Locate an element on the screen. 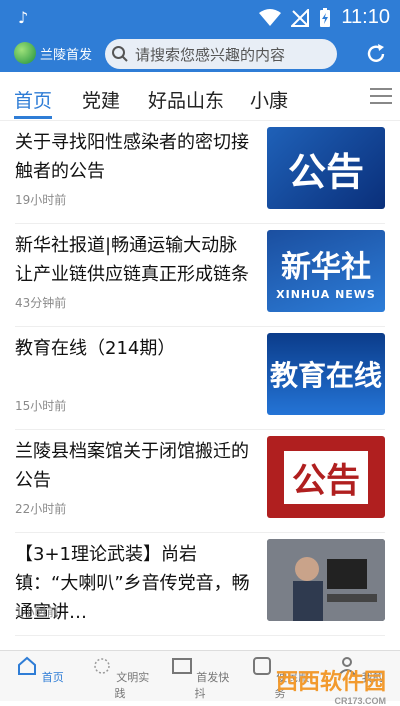 Image resolution: width=400 pixels, height=706 pixels. news-item: 关于寻找阳性感染者的密切接触者的公告 19小时前 公告 is located at coordinates (200, 172).